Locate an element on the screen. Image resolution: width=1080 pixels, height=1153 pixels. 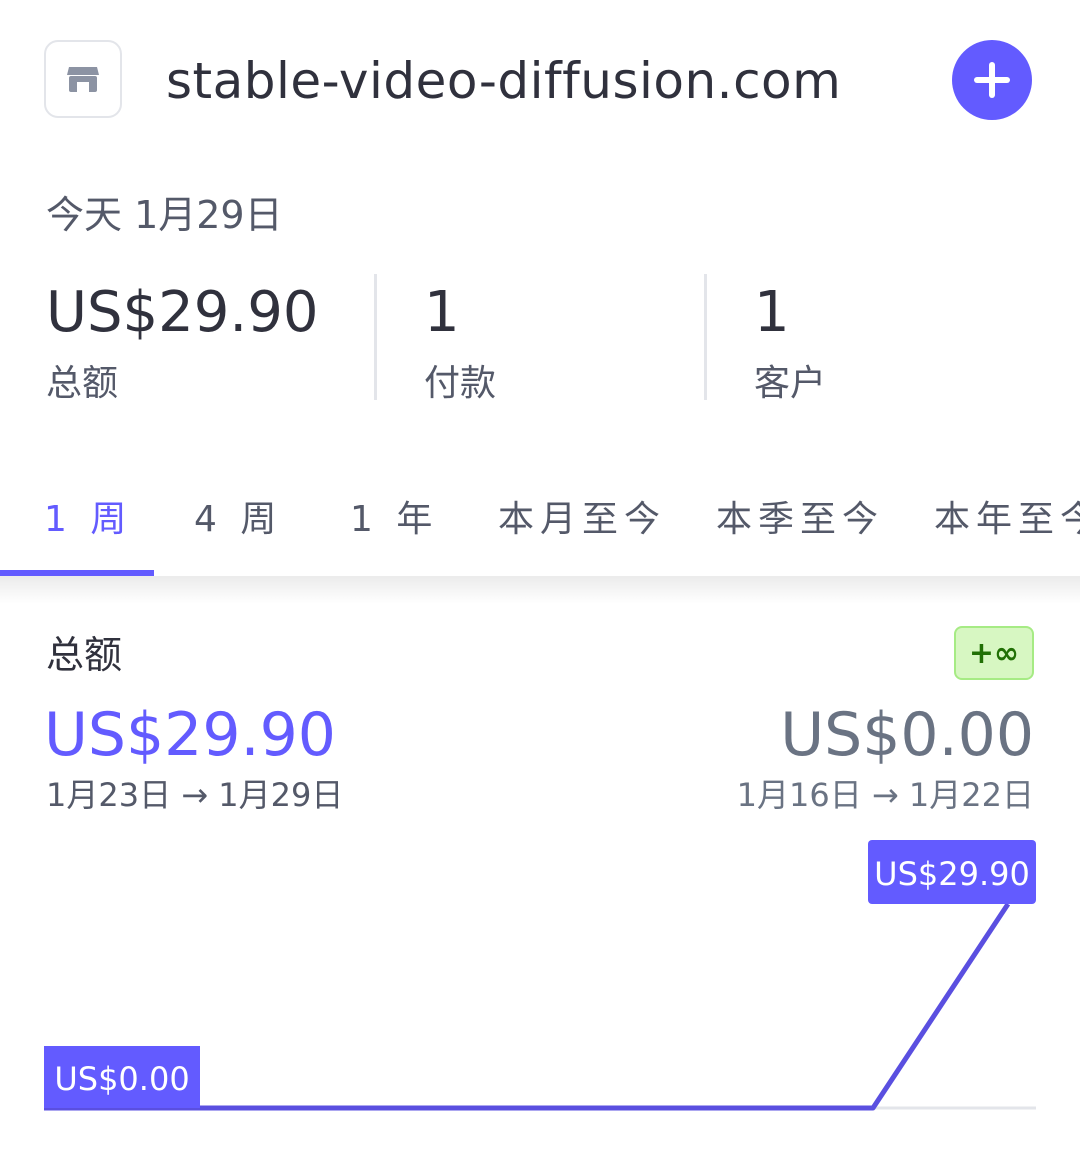
start-label-text: US$0.00 is located at coordinates (121, 1079).